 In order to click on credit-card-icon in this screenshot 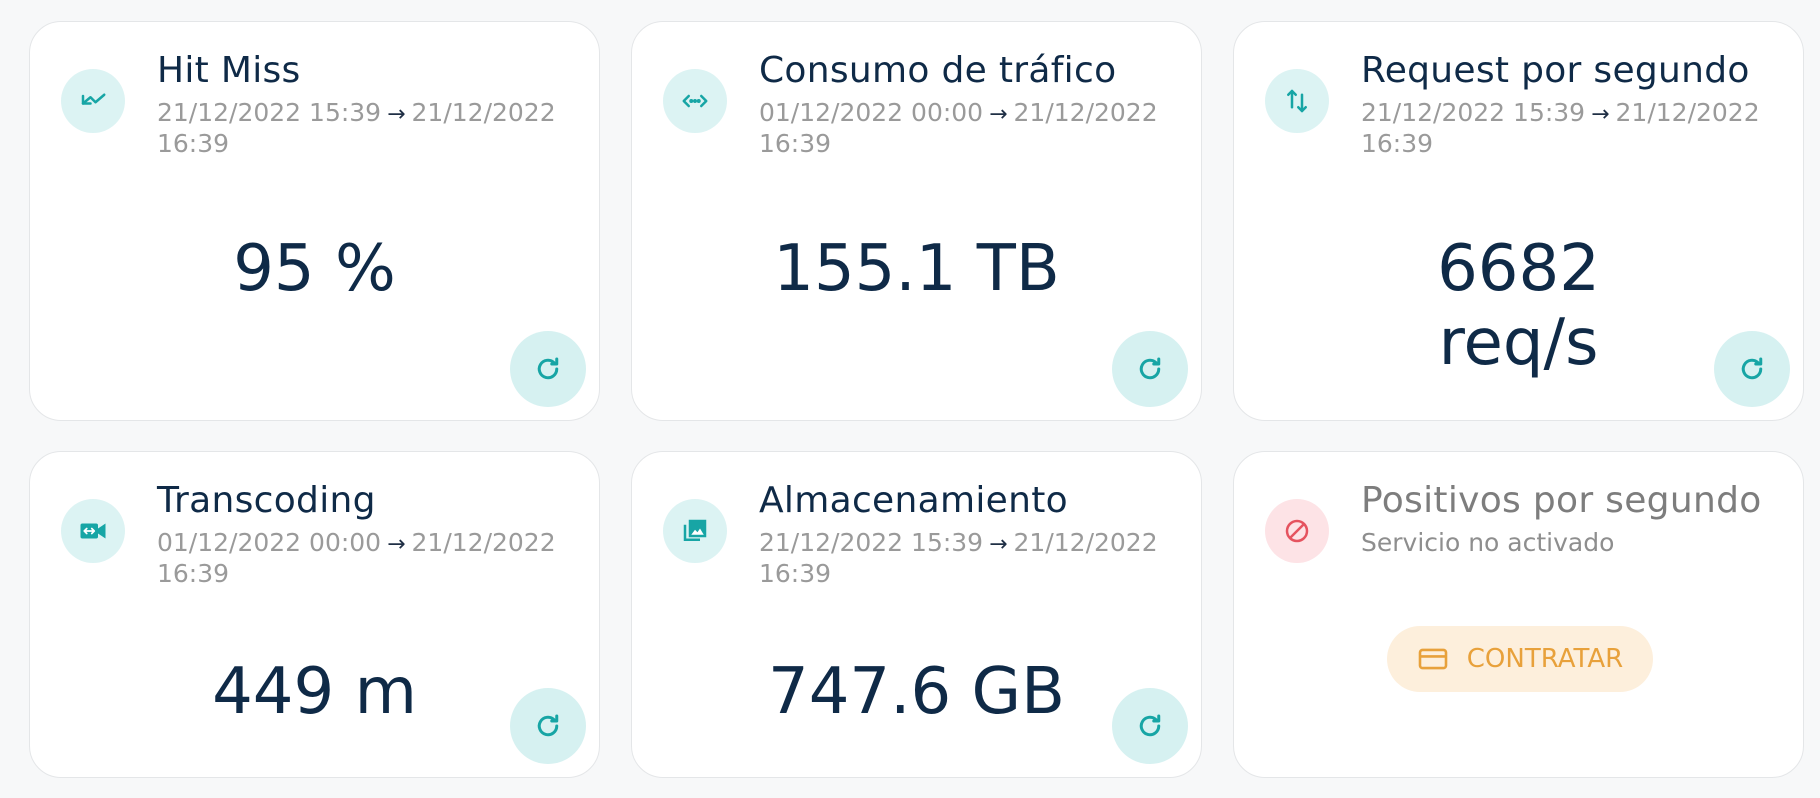, I will do `click(1433, 659)`.